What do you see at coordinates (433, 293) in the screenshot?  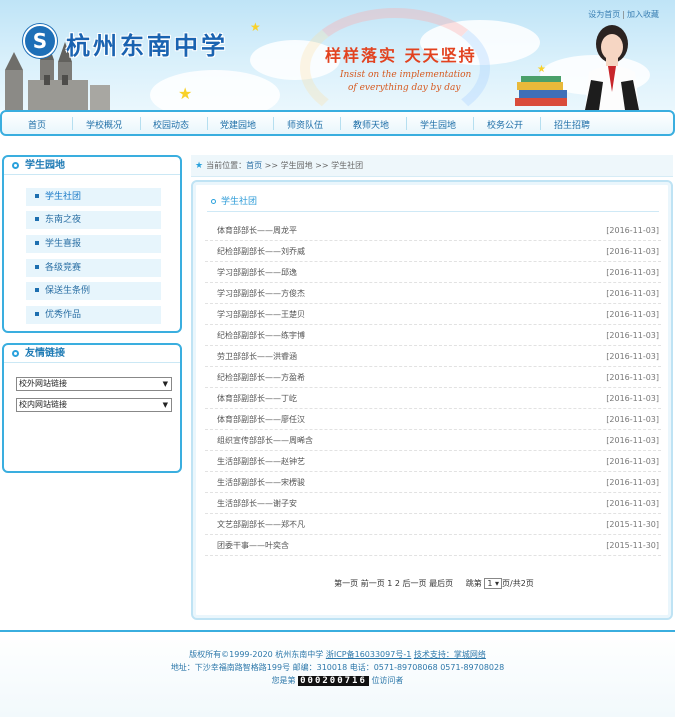 I see `list-item: 学习部副部长——方俊杰 [2016-11-03]` at bounding box center [433, 293].